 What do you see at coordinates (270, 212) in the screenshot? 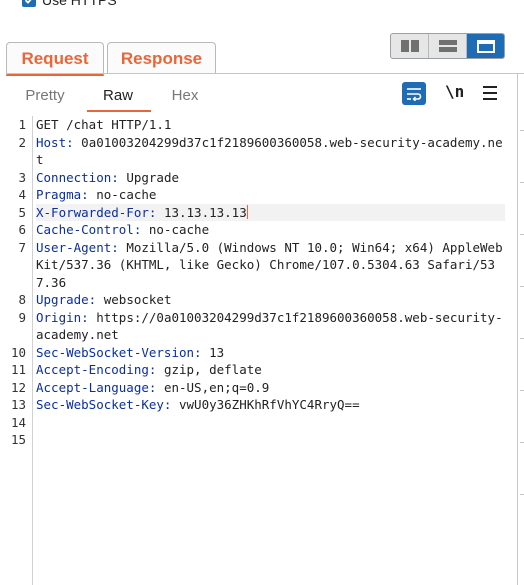
I see `line-content: X-Forwarded-For: 13.13.13.13` at bounding box center [270, 212].